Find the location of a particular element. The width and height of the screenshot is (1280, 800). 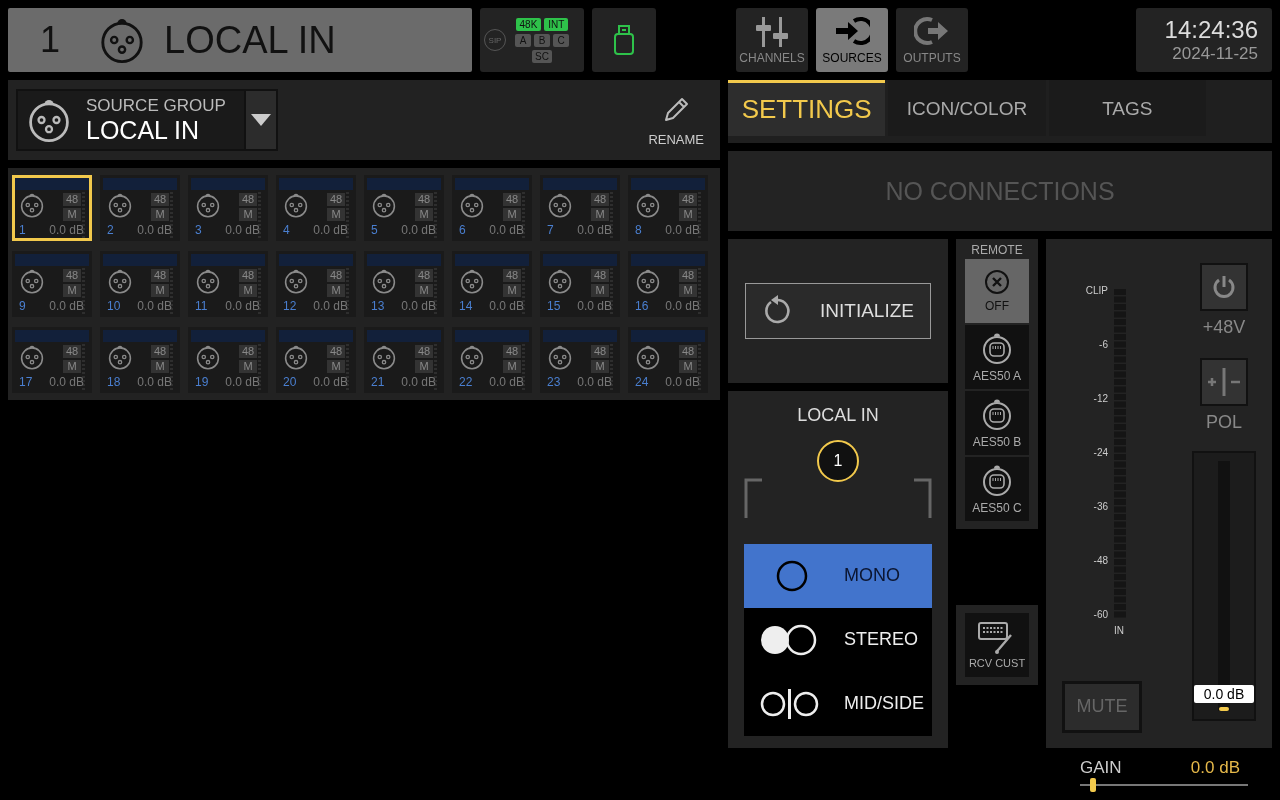

input-number: 9 is located at coordinates (23, 306).